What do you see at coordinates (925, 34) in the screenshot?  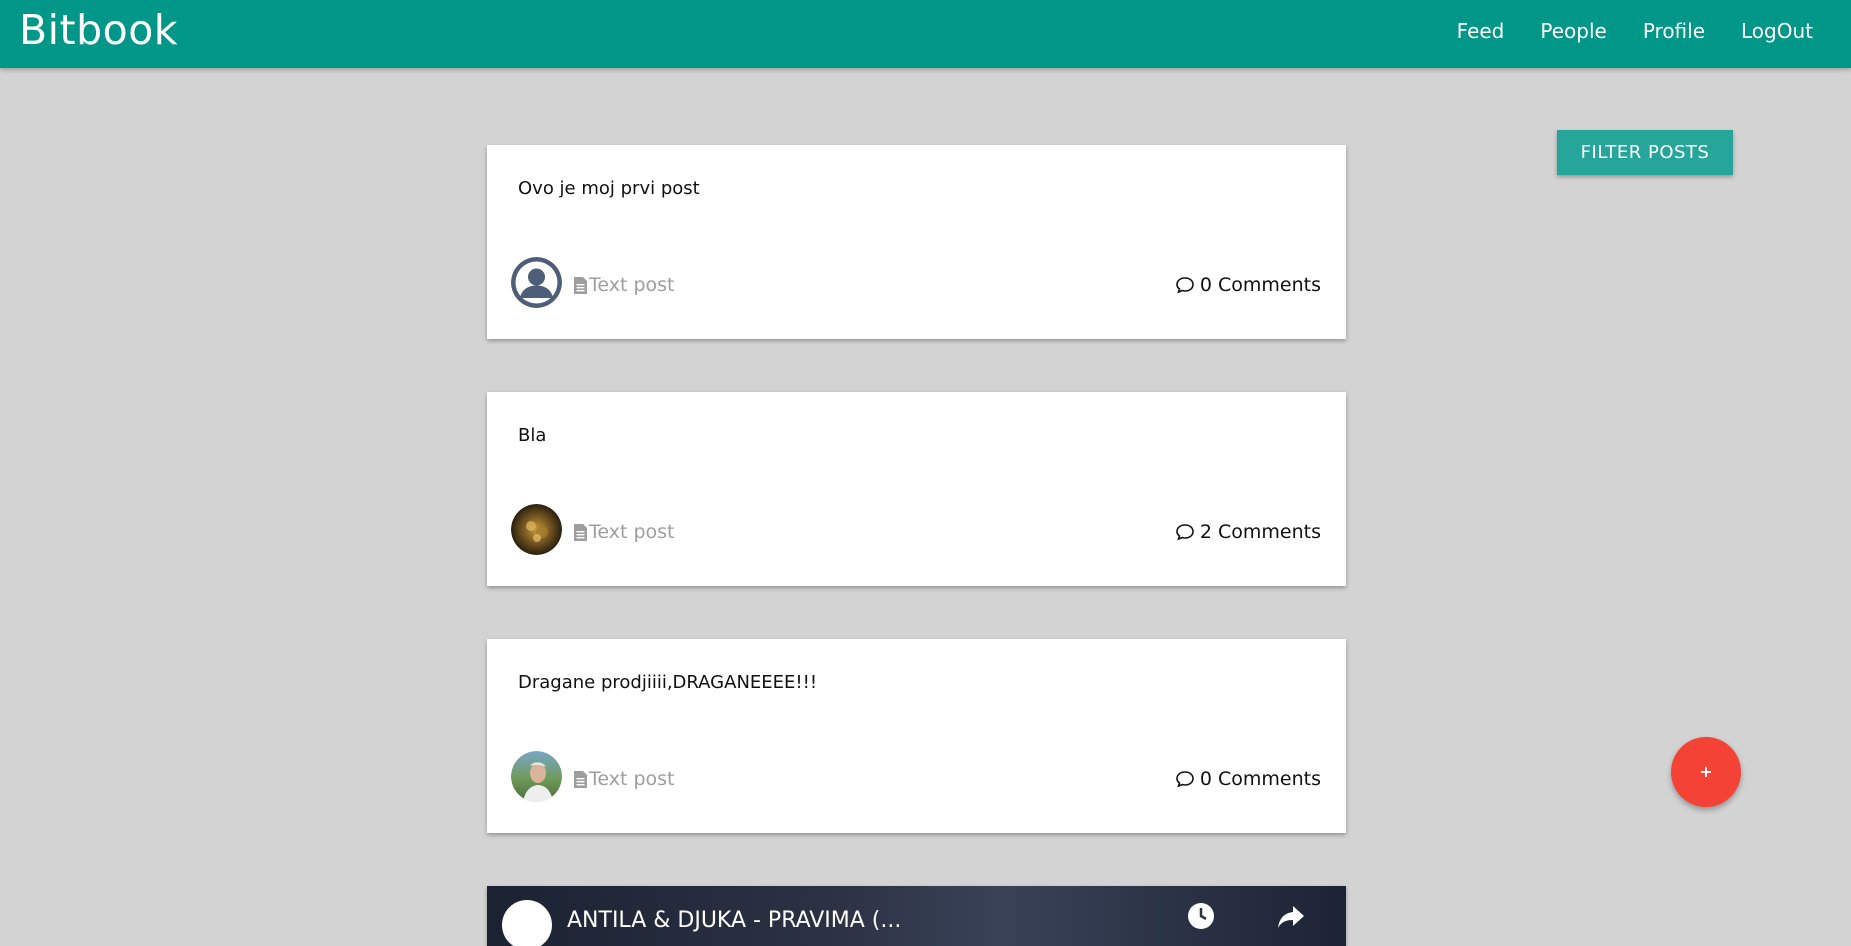 I see `top-navbar: Bitbook Feed People Profile LogOut` at bounding box center [925, 34].